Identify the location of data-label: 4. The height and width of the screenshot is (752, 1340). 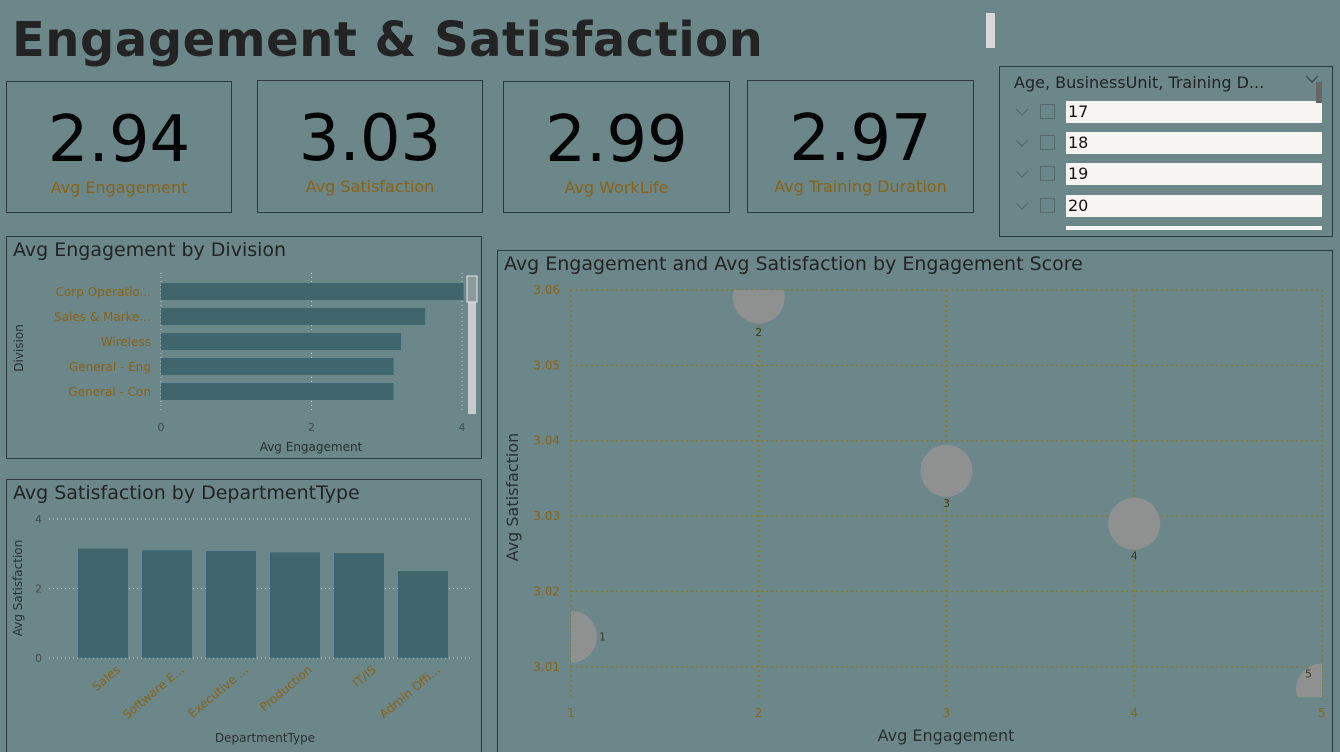
(1134, 556).